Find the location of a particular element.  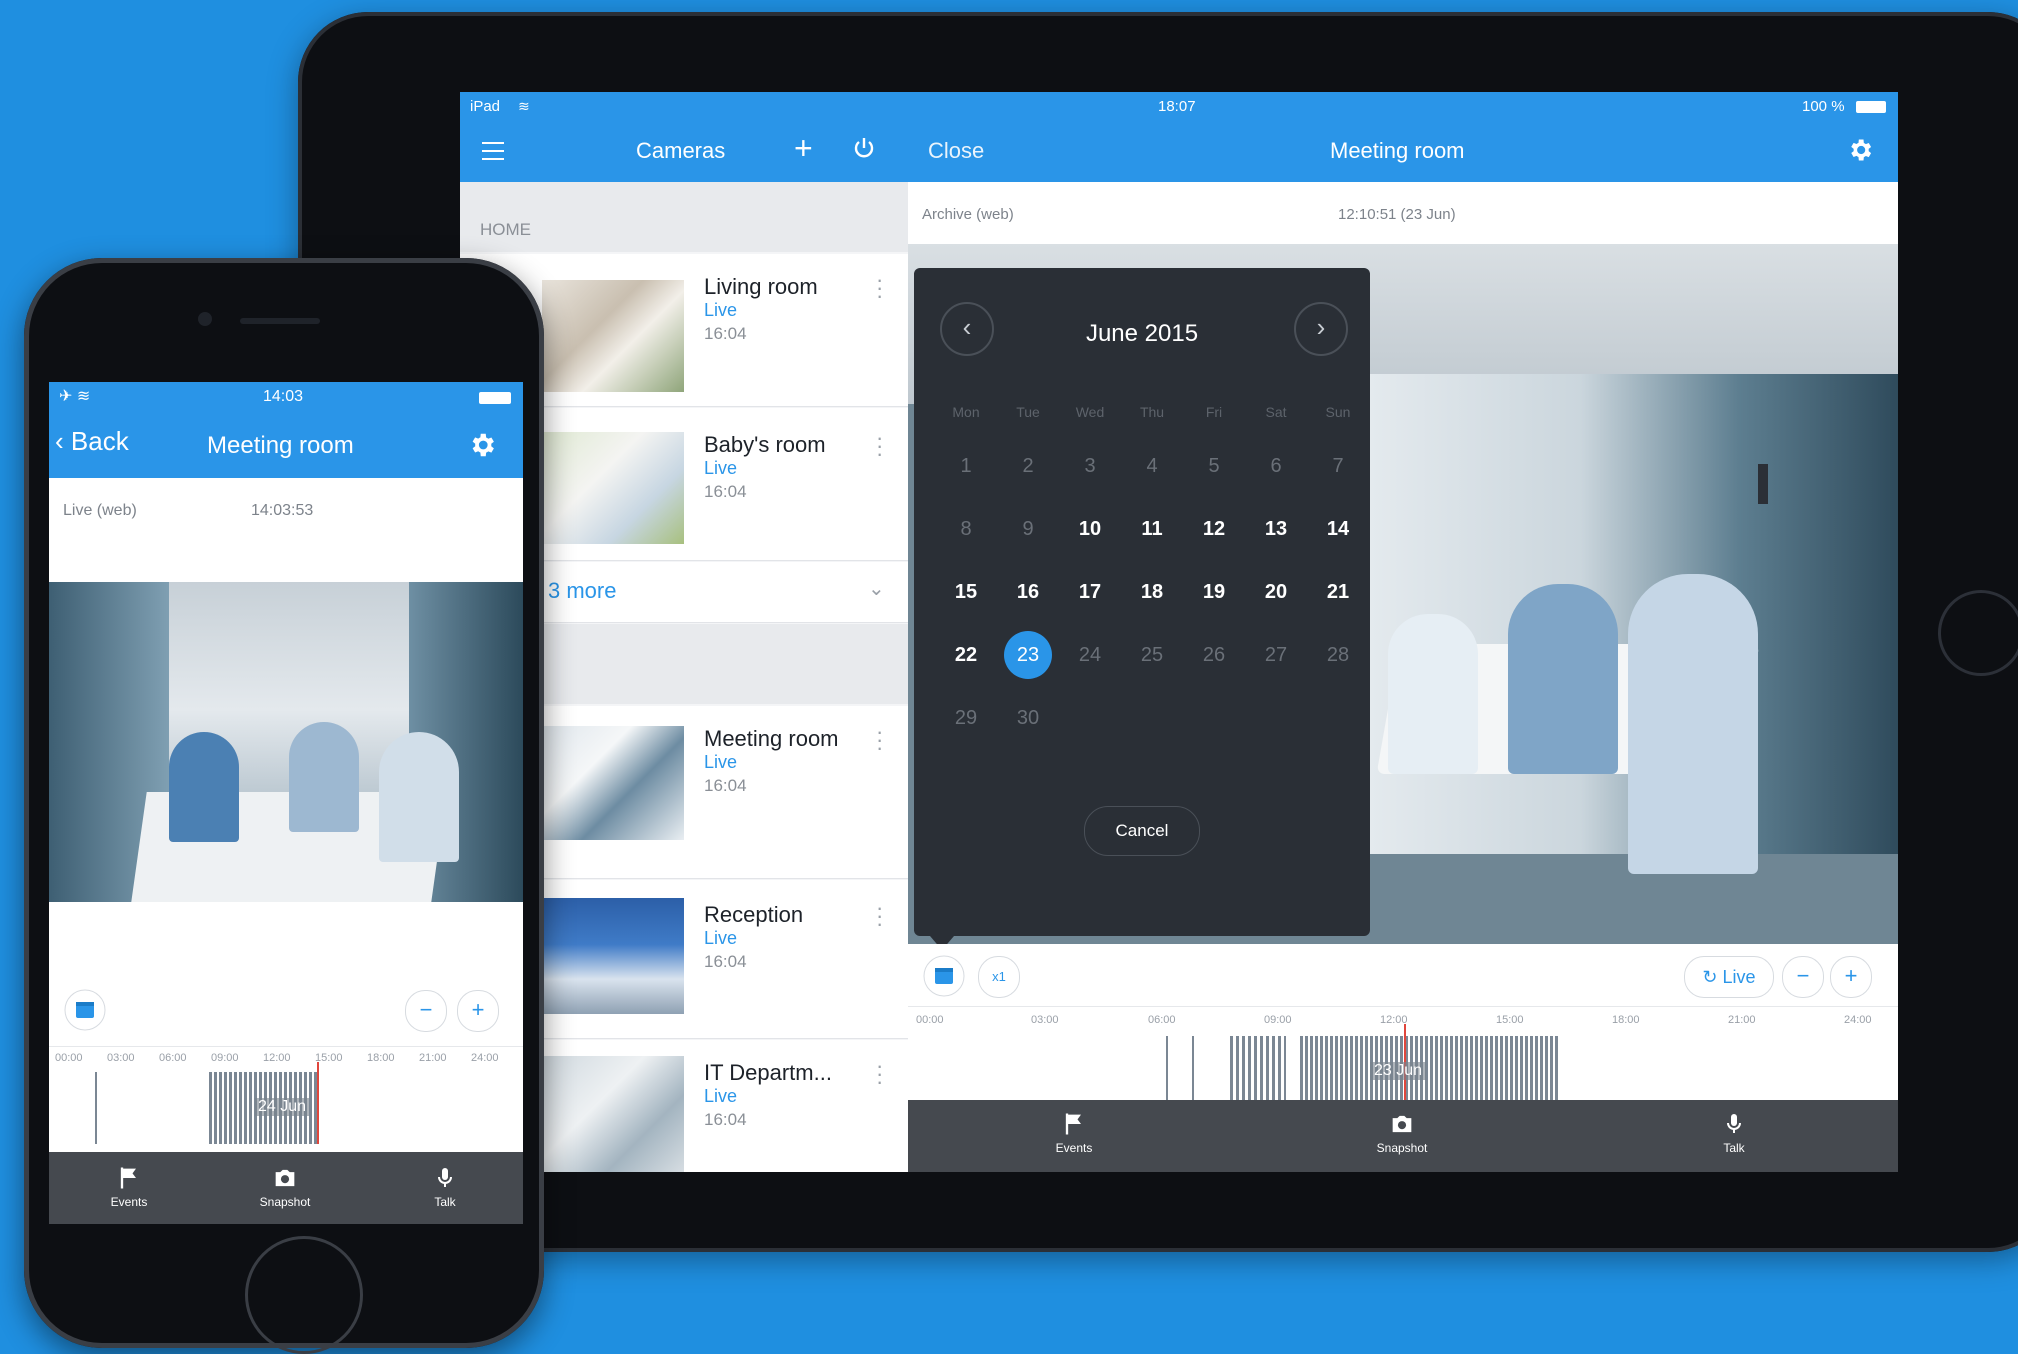

calendar-day: 10 is located at coordinates (1090, 529).